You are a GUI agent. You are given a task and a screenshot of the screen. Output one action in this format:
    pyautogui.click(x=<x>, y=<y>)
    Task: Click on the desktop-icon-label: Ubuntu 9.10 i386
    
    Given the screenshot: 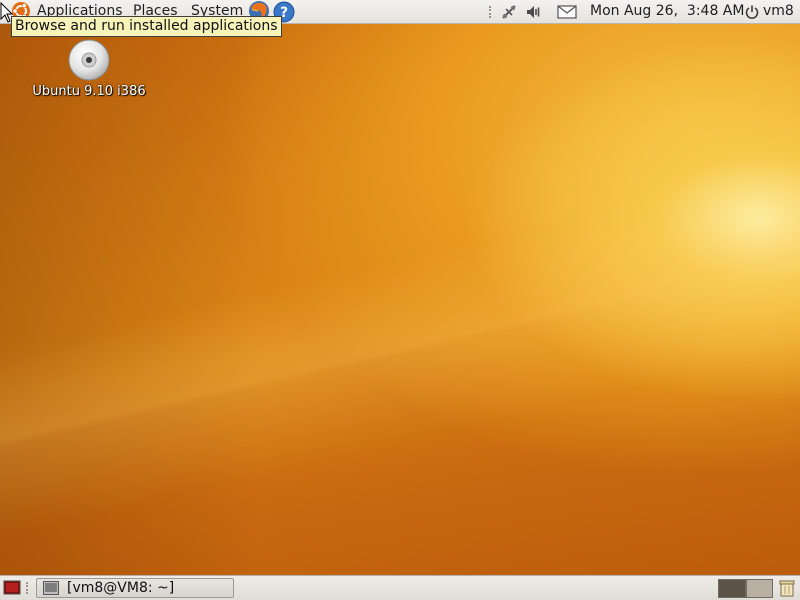 What is the action you would take?
    pyautogui.click(x=89, y=91)
    